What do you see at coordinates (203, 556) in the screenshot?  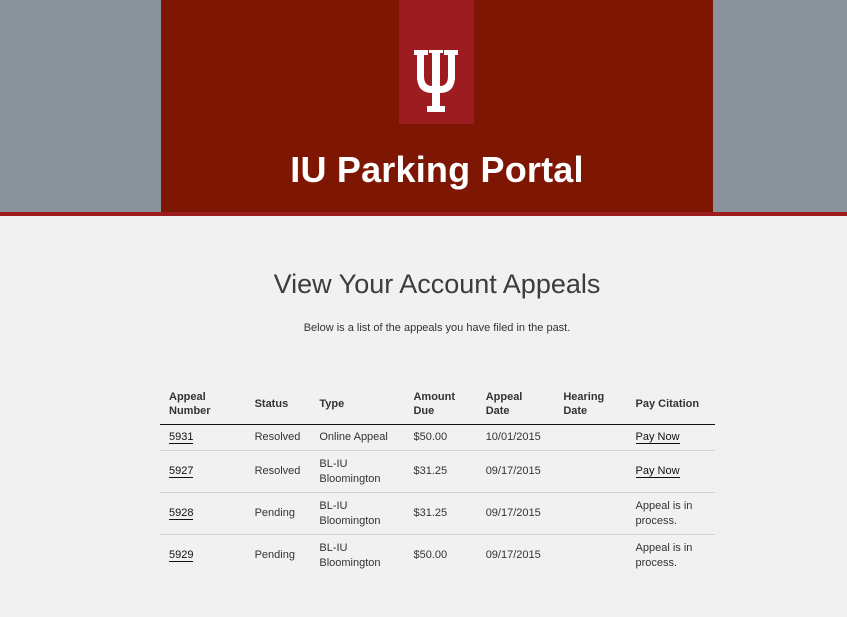 I see `appeal-number-cell: 5929` at bounding box center [203, 556].